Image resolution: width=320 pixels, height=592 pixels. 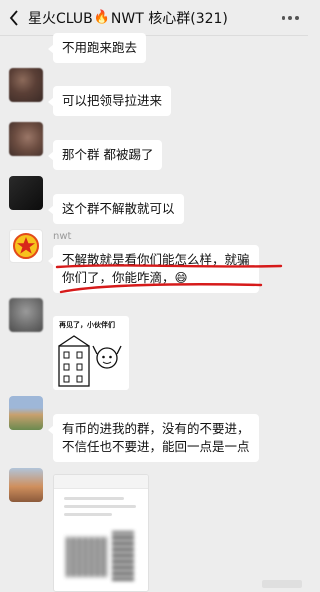 I want to click on message-bubble: 不用跑来跑去, so click(x=97, y=48).